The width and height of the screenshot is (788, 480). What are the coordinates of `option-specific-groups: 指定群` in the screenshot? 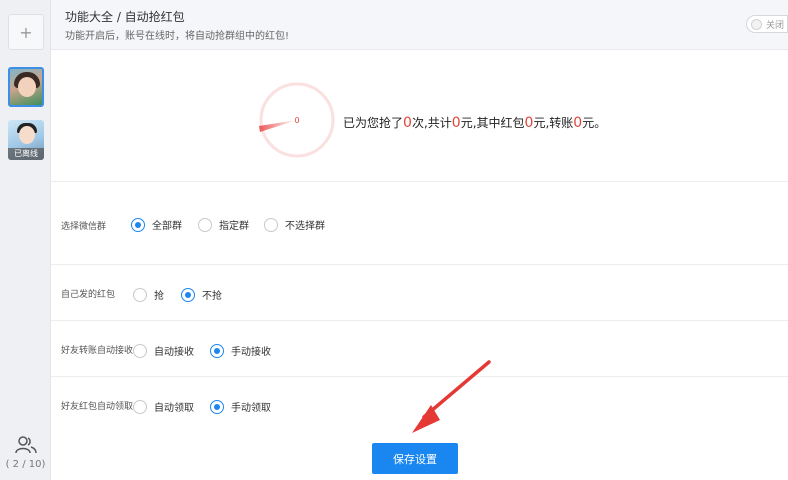 It's located at (223, 224).